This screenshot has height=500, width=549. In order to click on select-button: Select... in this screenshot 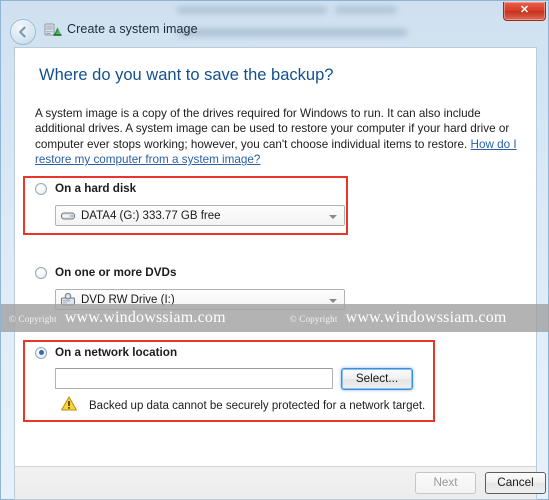, I will do `click(377, 379)`.